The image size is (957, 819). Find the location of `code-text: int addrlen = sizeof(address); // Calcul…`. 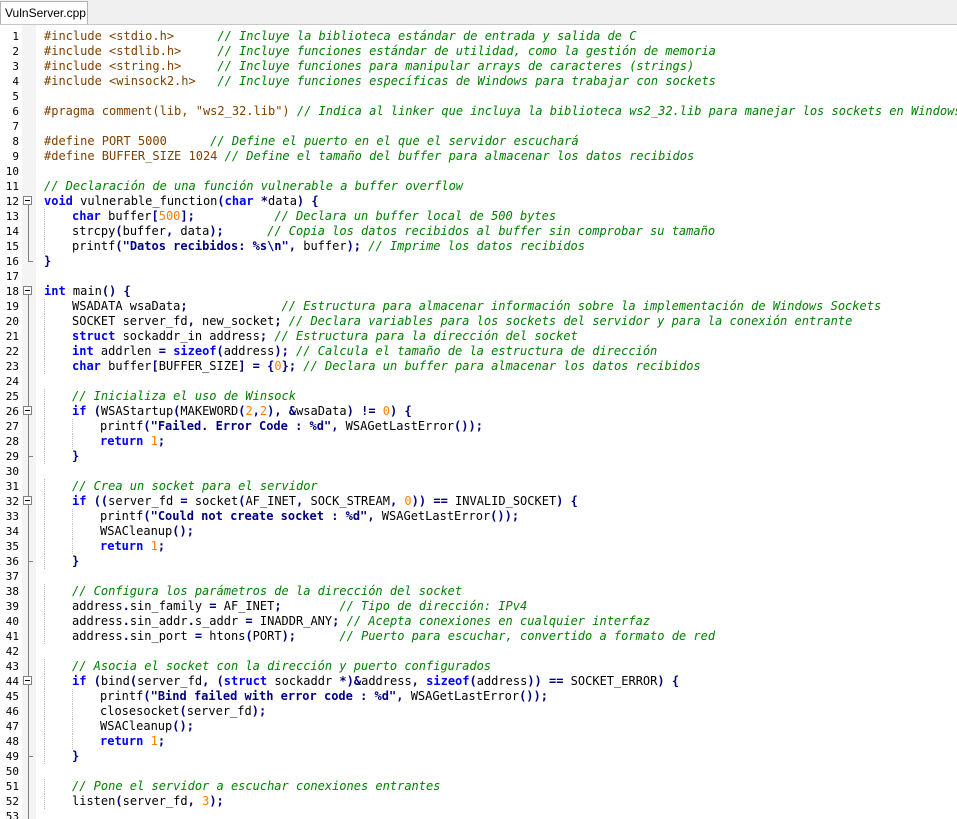

code-text: int addrlen = sizeof(address); // Calcul… is located at coordinates (364, 351).